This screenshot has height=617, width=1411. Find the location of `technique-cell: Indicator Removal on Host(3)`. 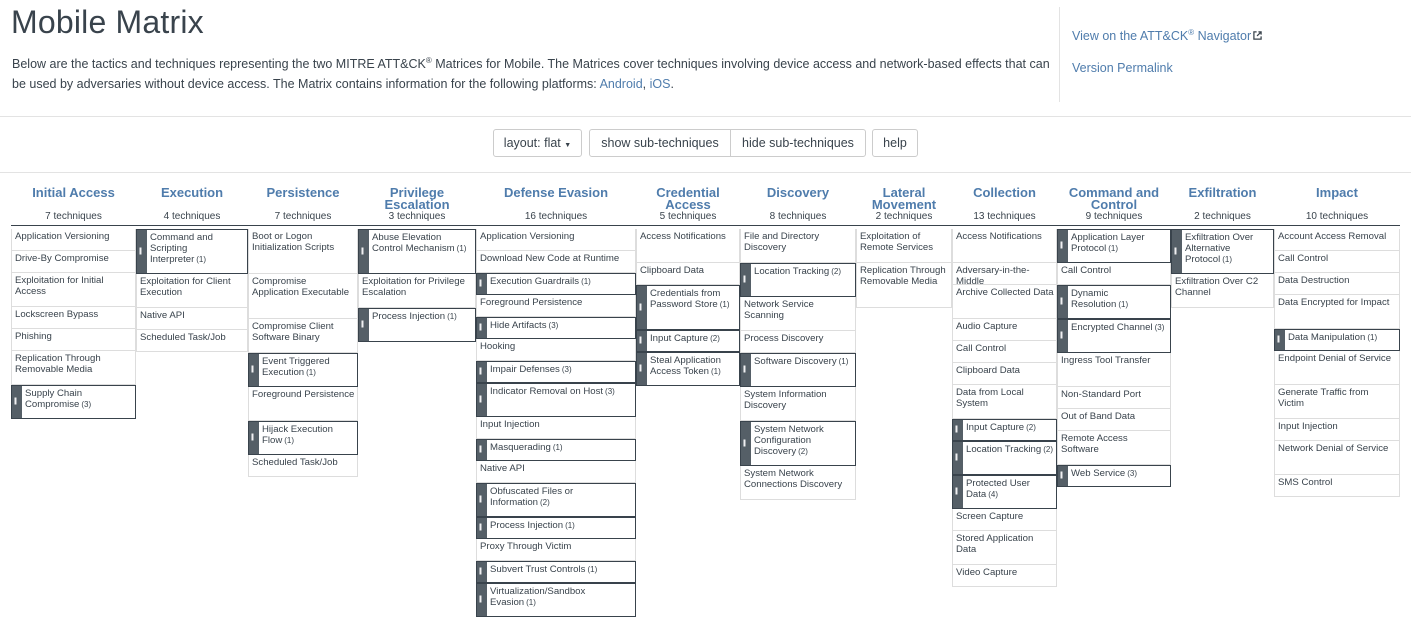

technique-cell: Indicator Removal on Host(3) is located at coordinates (556, 400).